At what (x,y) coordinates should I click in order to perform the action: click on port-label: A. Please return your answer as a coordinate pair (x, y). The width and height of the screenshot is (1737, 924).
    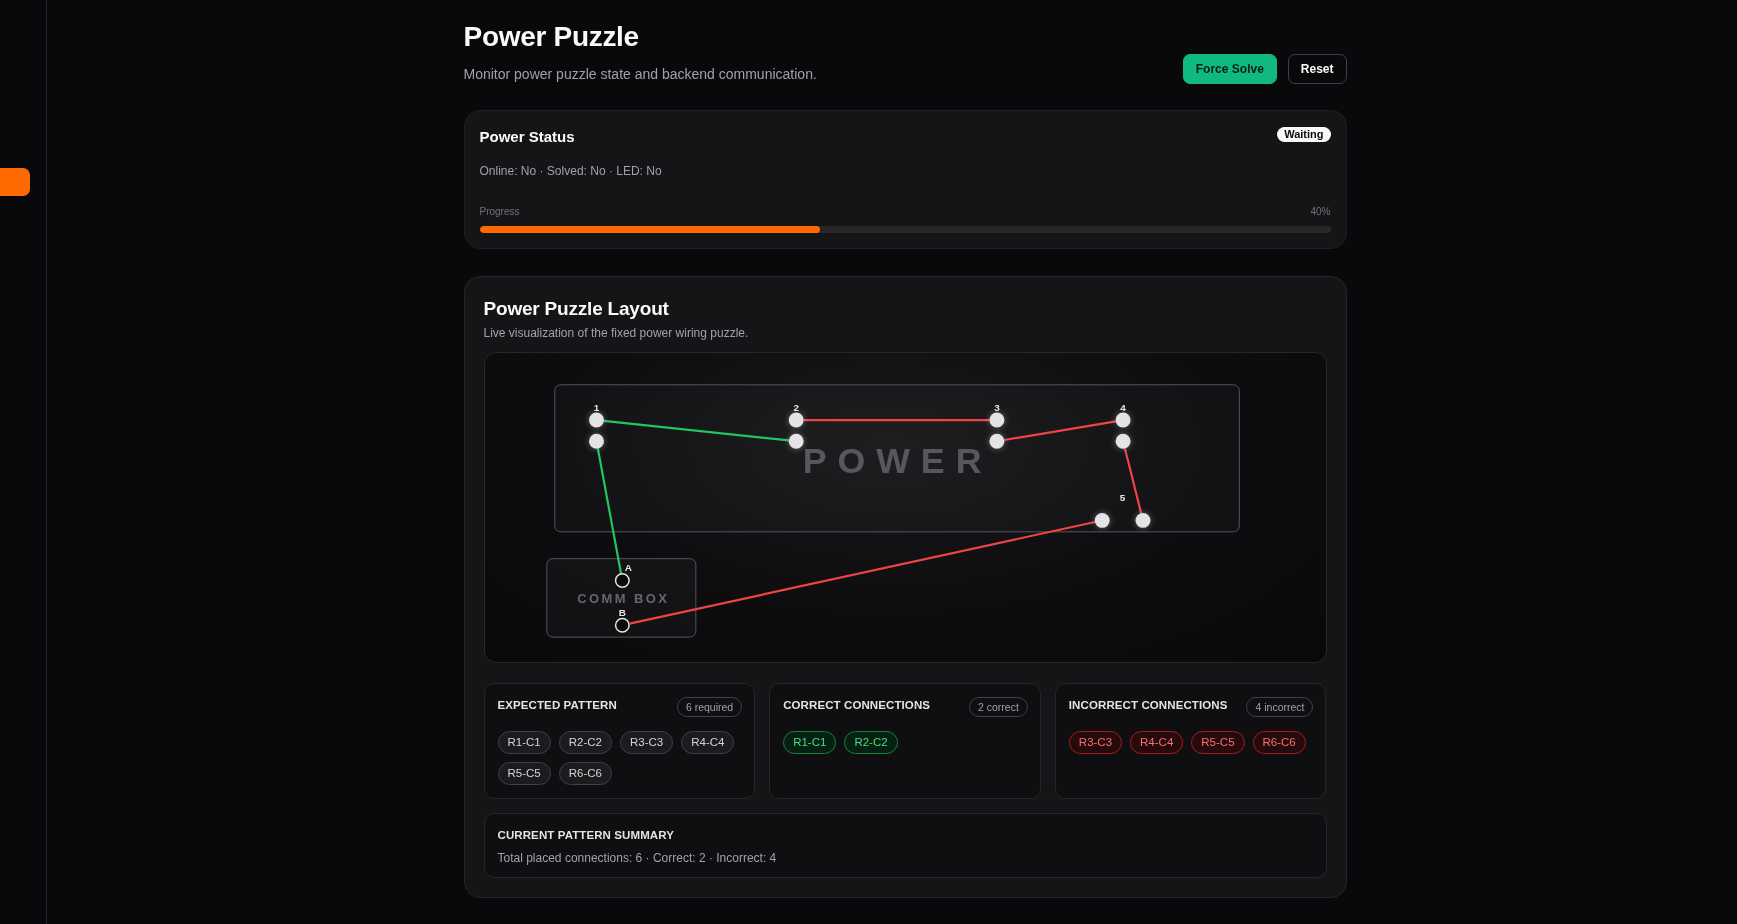
    Looking at the image, I should click on (628, 567).